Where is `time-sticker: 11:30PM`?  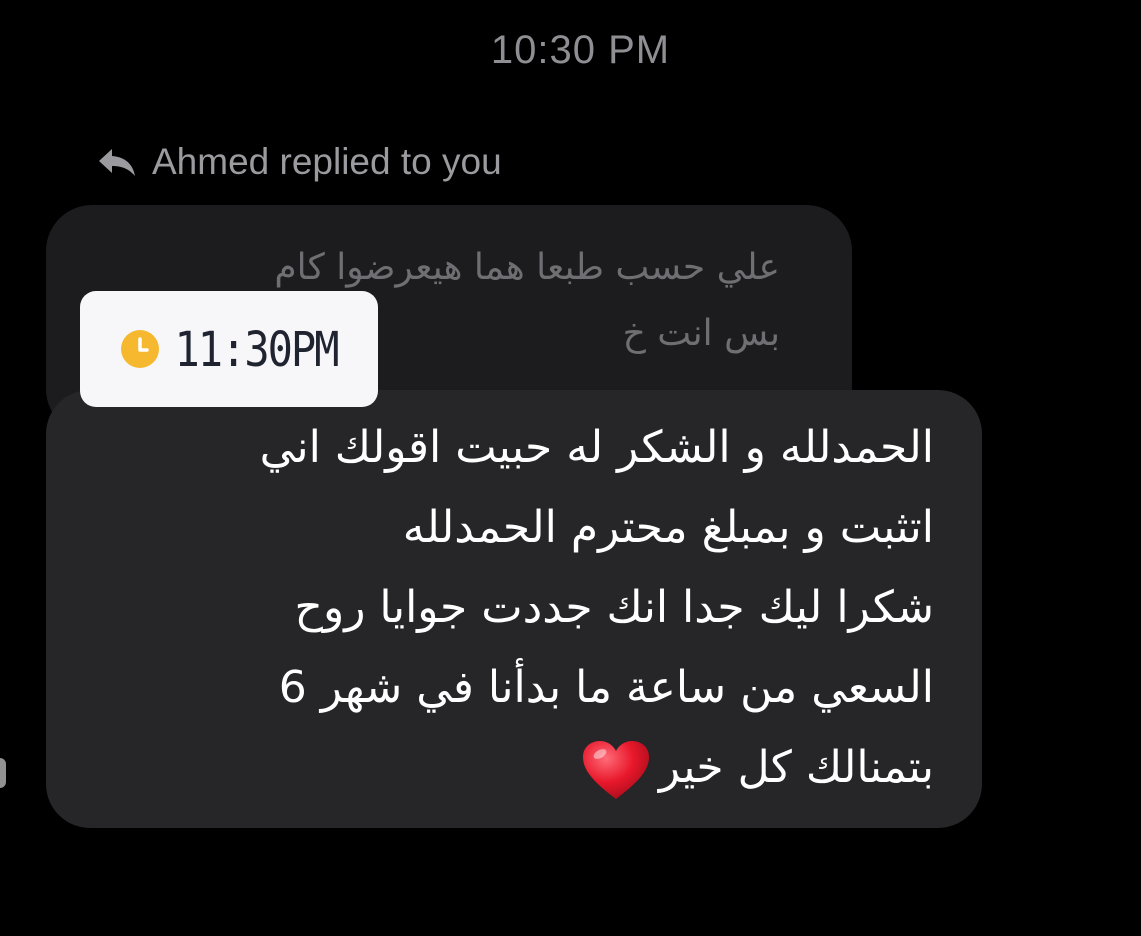
time-sticker: 11:30PM is located at coordinates (229, 349).